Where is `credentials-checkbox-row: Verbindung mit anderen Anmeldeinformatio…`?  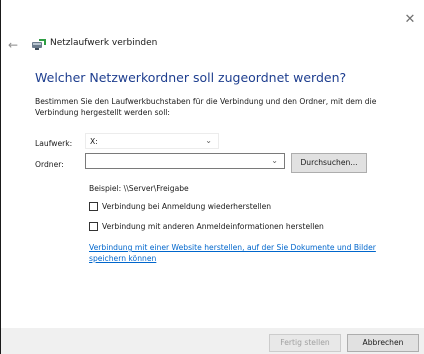 credentials-checkbox-row: Verbindung mit anderen Anmeldeinformatio… is located at coordinates (206, 226).